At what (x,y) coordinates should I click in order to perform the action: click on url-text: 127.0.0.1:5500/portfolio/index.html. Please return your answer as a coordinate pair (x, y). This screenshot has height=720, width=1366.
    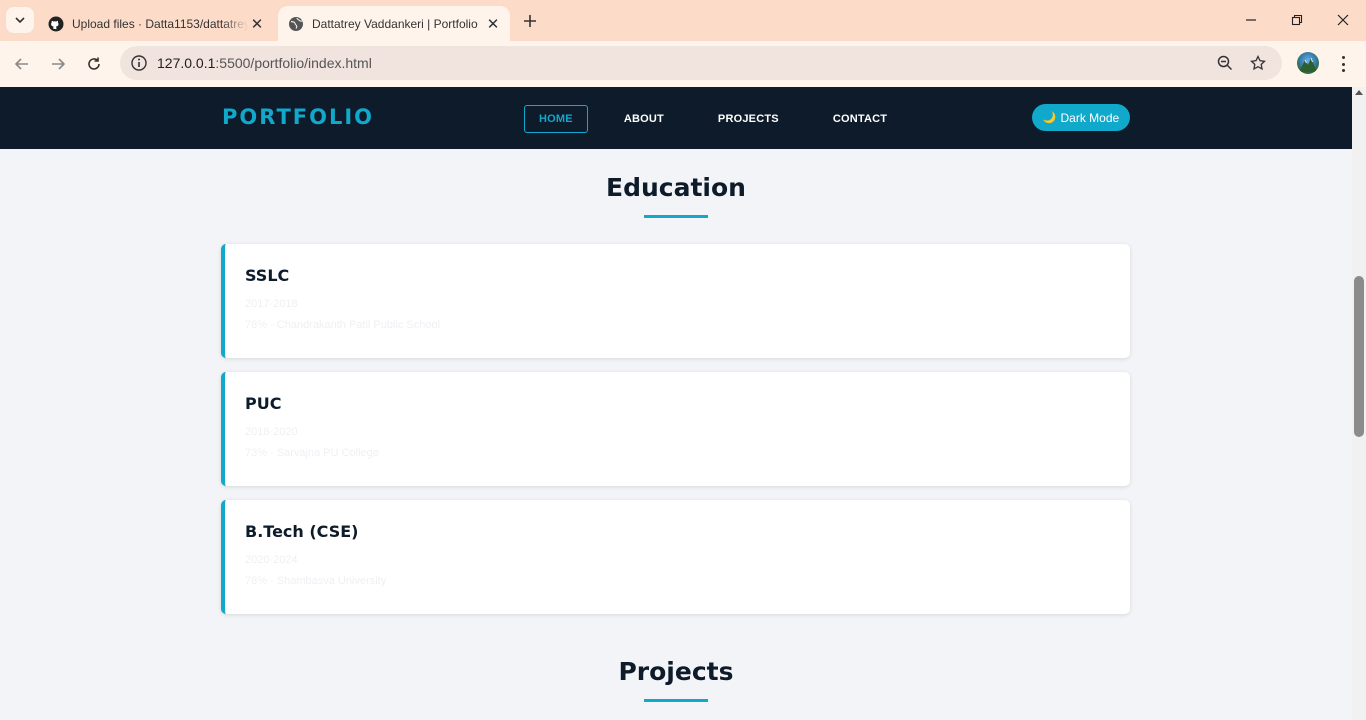
    Looking at the image, I should click on (264, 63).